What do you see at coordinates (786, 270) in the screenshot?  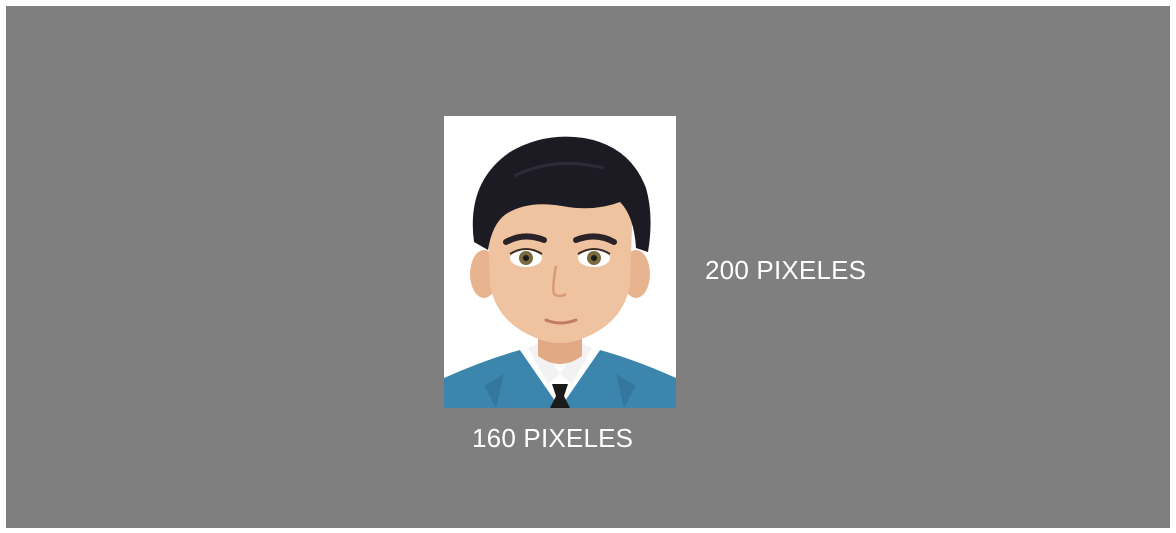 I see `height-label: 200 PIXELES` at bounding box center [786, 270].